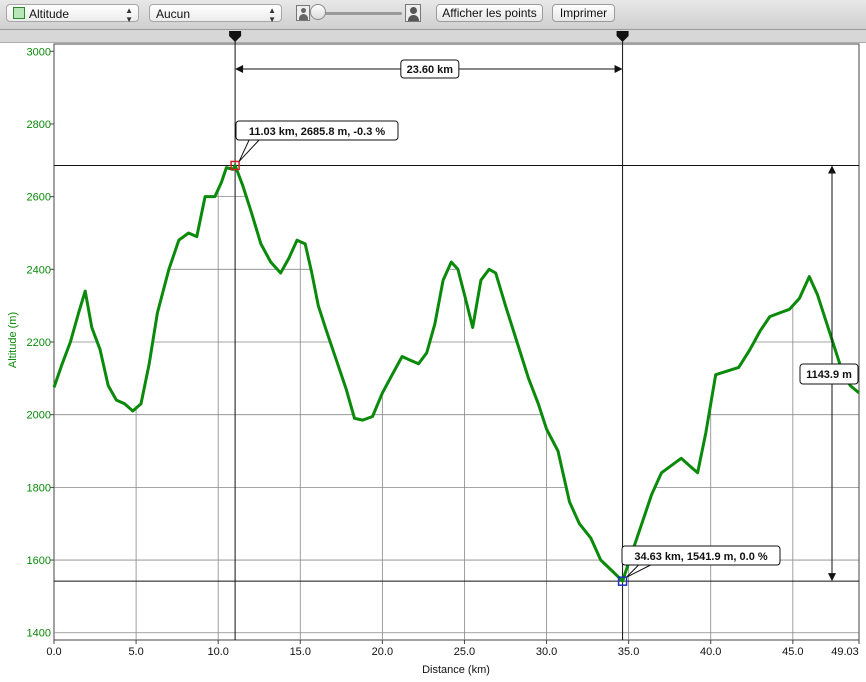 The height and width of the screenshot is (682, 866). What do you see at coordinates (464, 652) in the screenshot?
I see `x-tick-label: 25.0` at bounding box center [464, 652].